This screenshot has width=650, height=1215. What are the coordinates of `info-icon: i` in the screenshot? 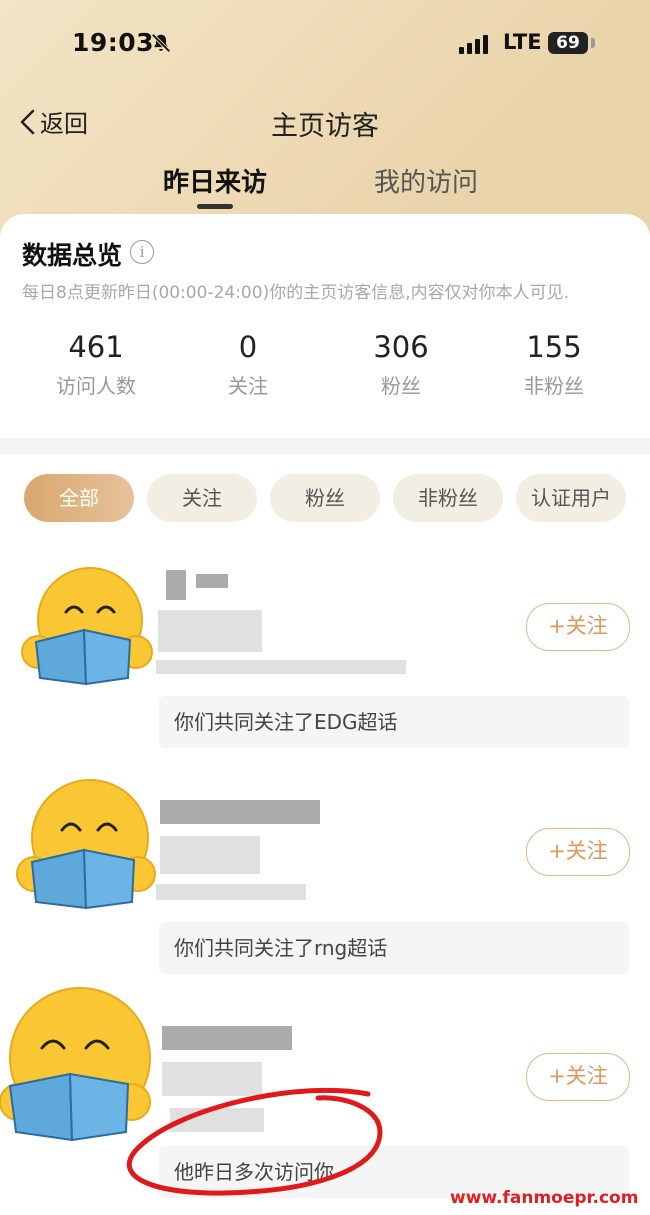 It's located at (142, 252).